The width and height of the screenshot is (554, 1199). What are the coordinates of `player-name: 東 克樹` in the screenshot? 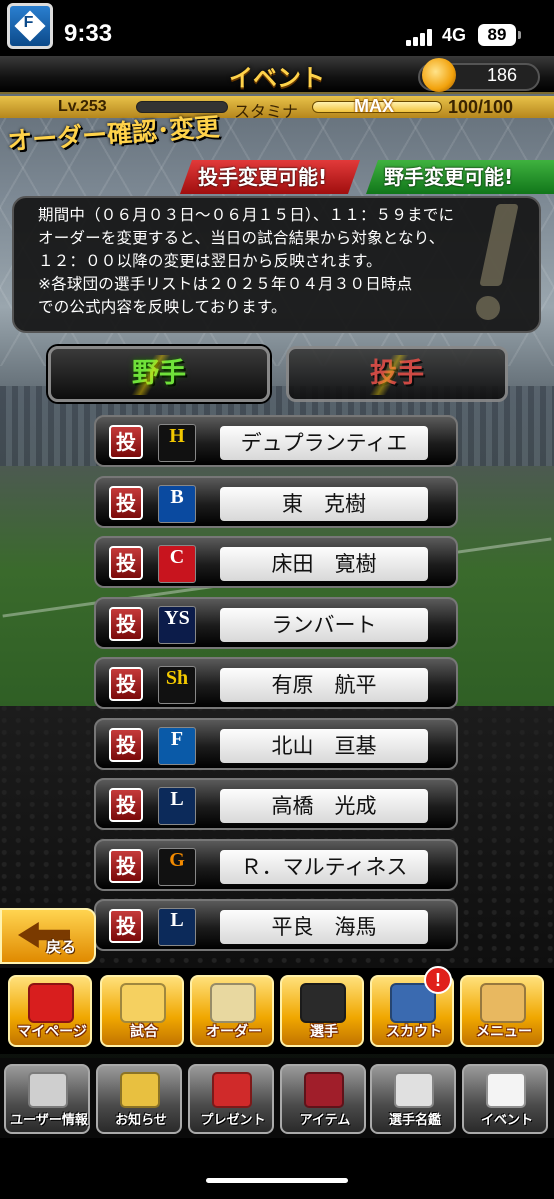 It's located at (324, 503).